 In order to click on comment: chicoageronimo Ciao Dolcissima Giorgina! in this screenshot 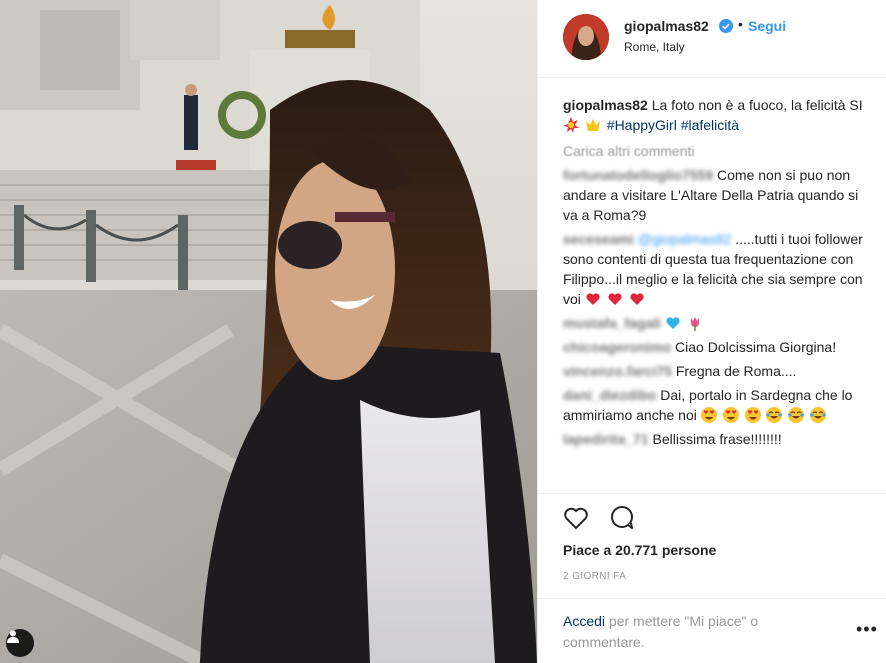, I will do `click(713, 347)`.